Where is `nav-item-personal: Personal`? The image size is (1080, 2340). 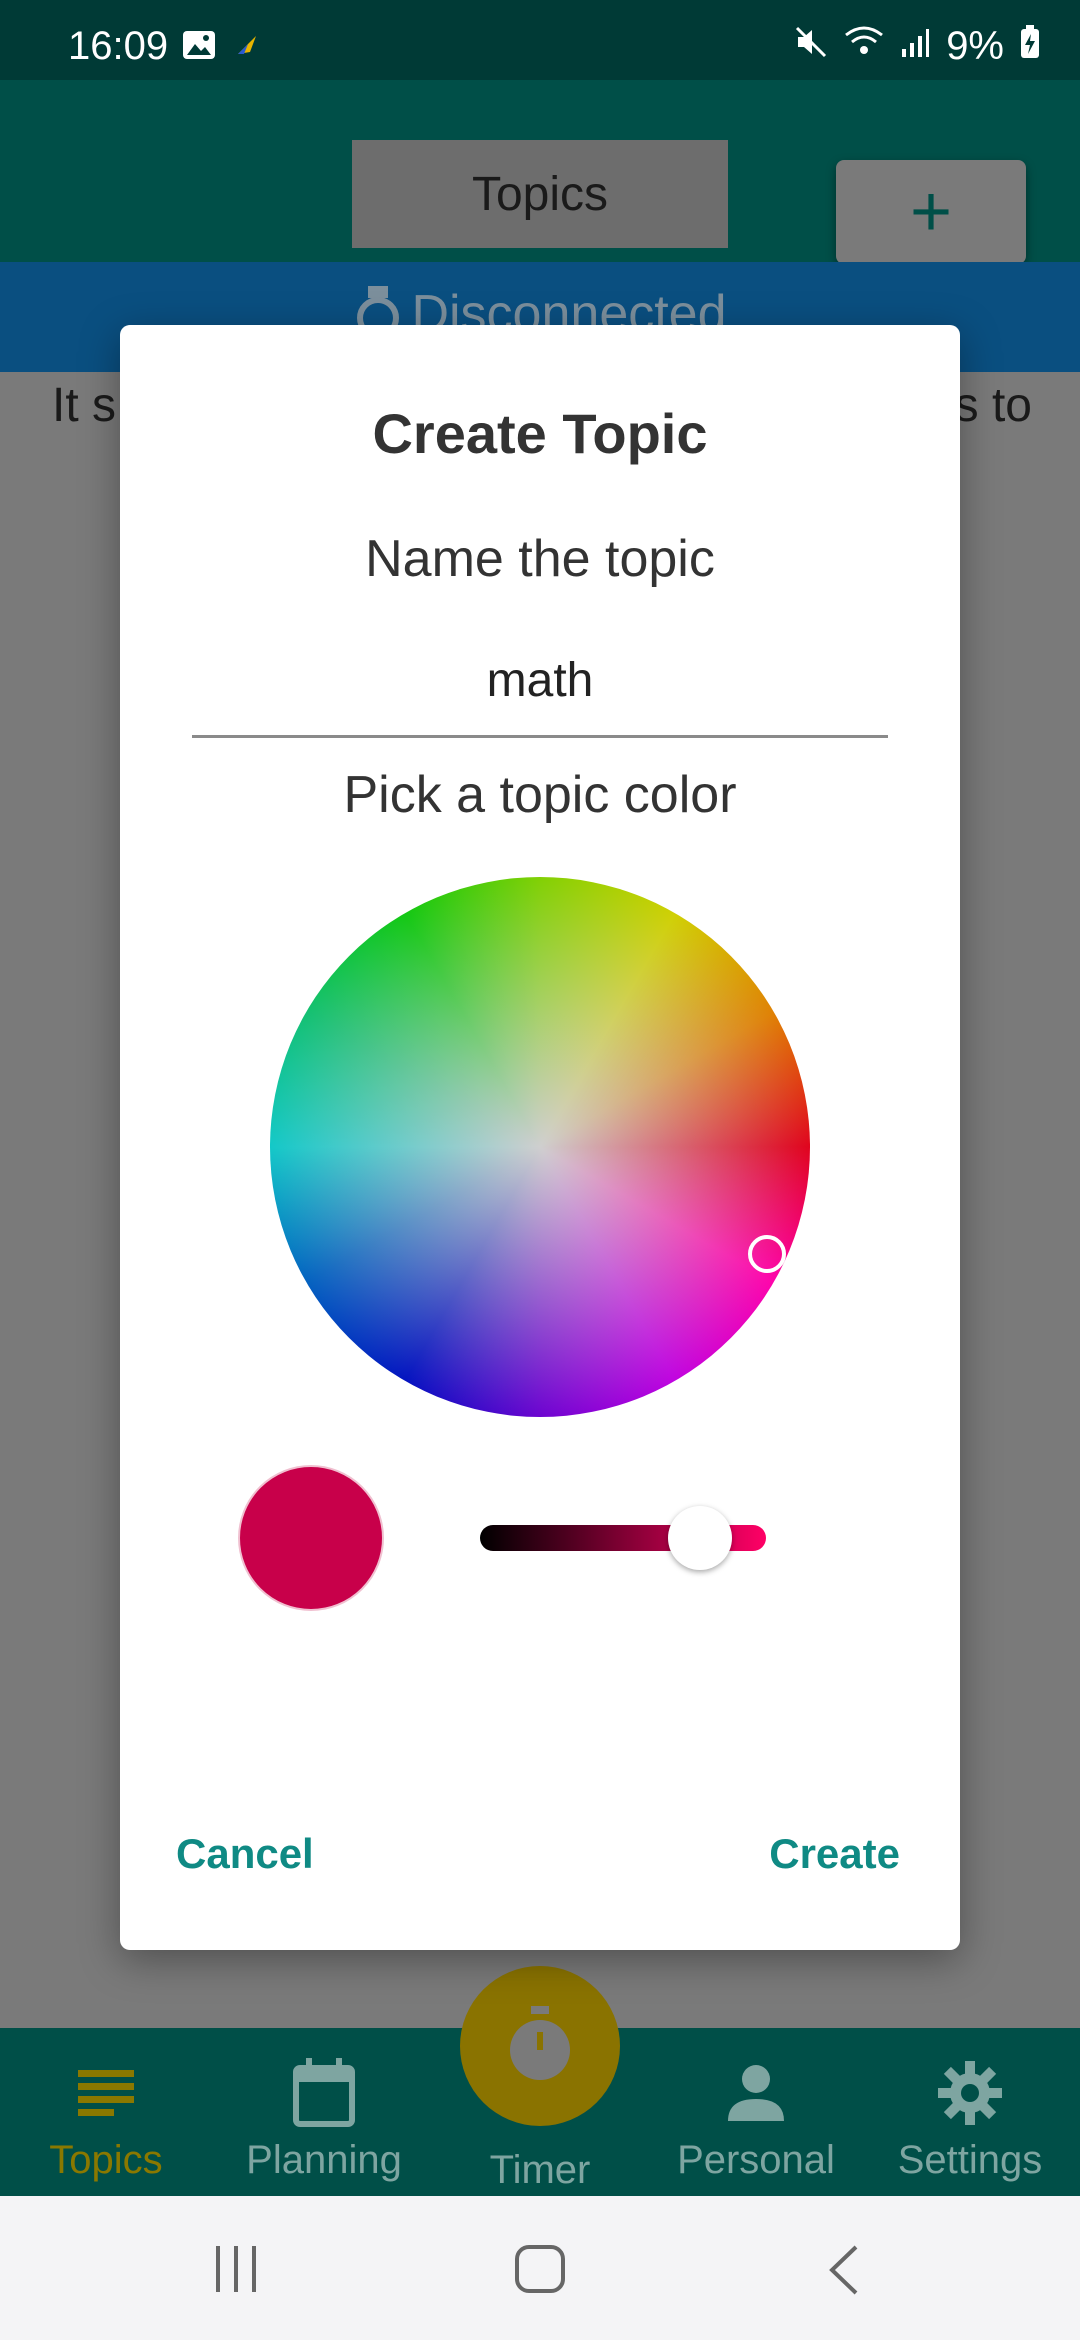 nav-item-personal: Personal is located at coordinates (756, 2120).